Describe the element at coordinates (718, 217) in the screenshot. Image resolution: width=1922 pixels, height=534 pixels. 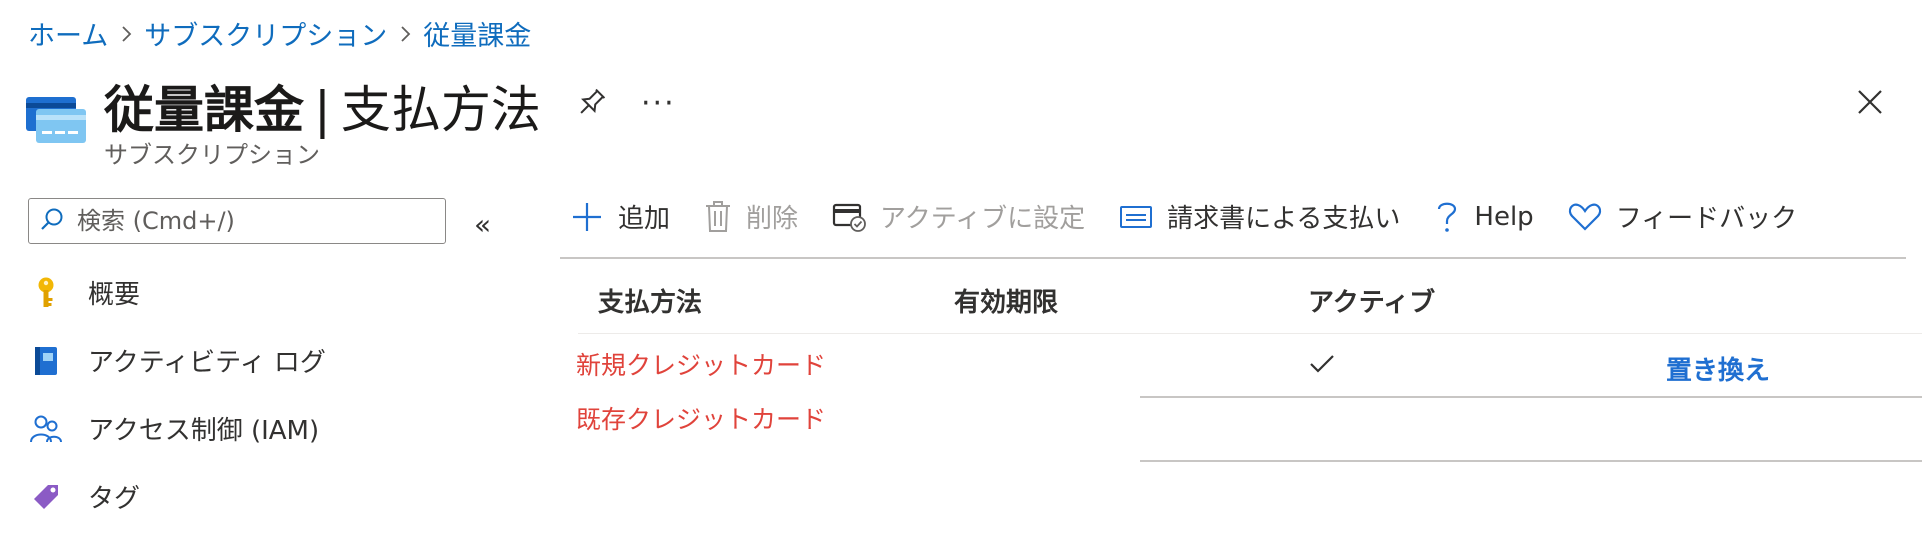
I see `trash-icon` at that location.